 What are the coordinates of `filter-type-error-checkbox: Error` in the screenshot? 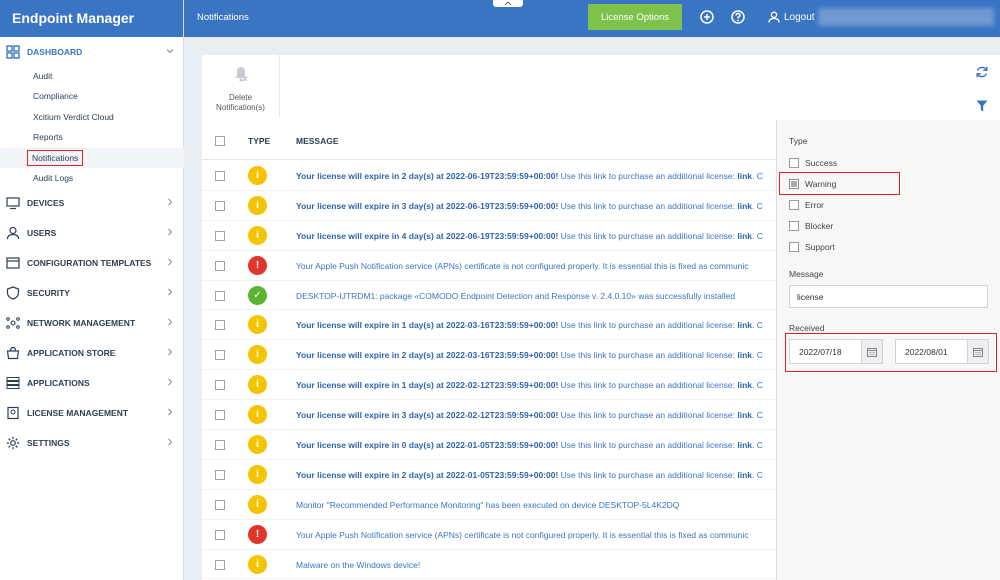 It's located at (806, 205).